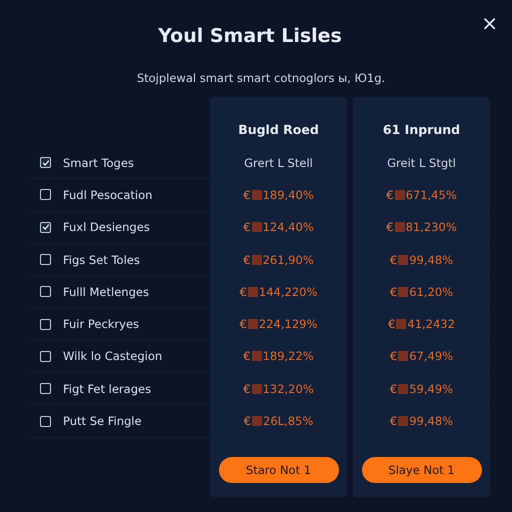  I want to click on row-label: Figs Set Toles, so click(101, 259).